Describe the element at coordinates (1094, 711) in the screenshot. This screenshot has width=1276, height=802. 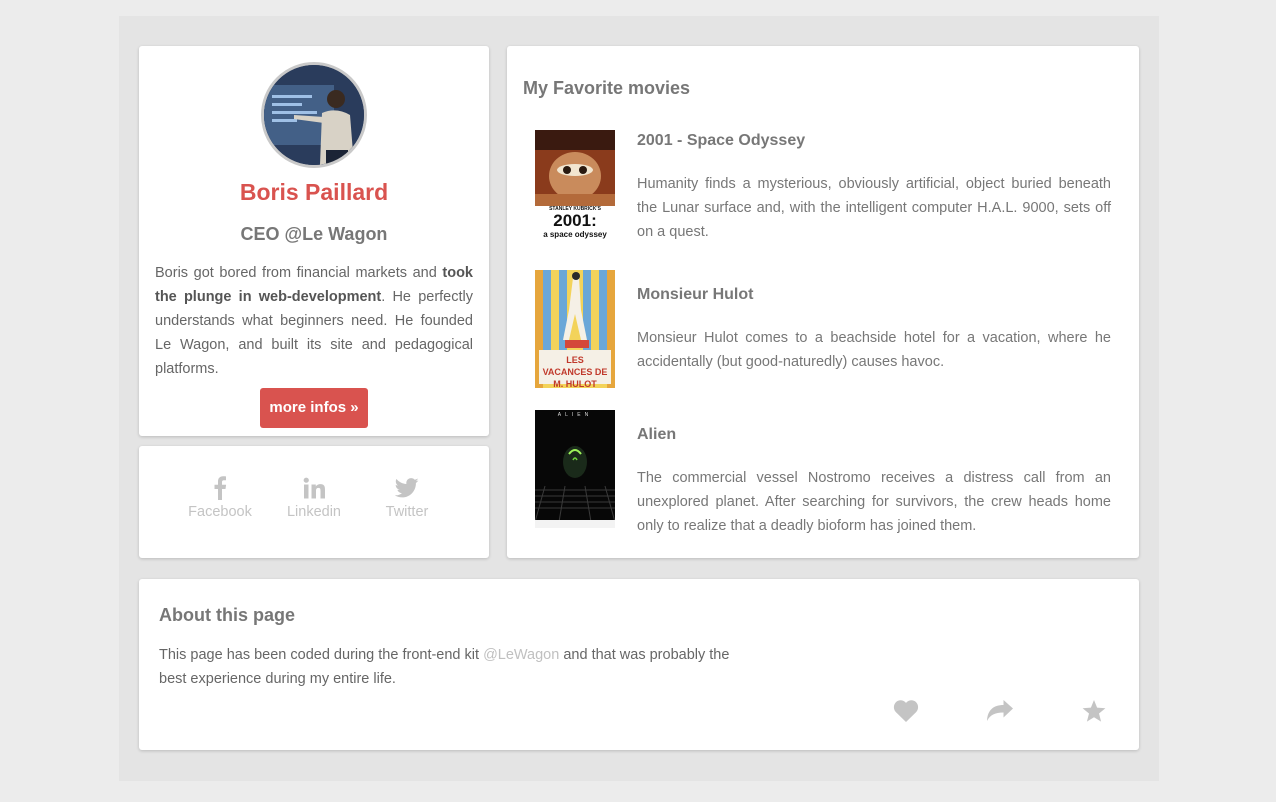
I see `star-icon` at that location.